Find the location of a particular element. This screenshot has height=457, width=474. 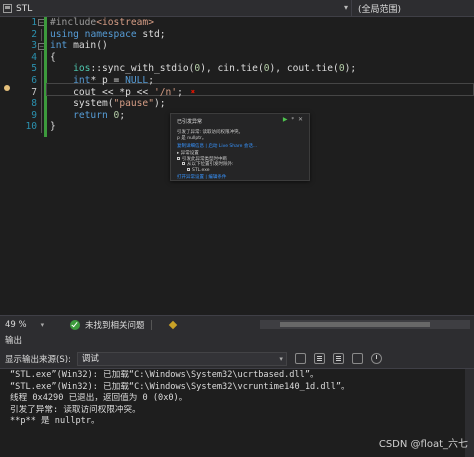

horizontal-scrollbar is located at coordinates (365, 324).